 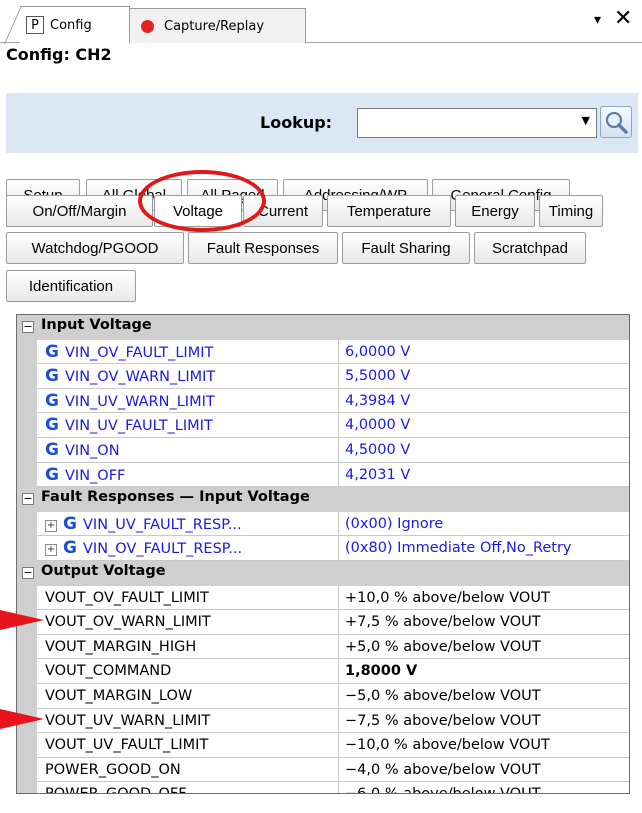 I want to click on param-name: VOUT_MARGIN_HIGH, so click(x=188, y=647).